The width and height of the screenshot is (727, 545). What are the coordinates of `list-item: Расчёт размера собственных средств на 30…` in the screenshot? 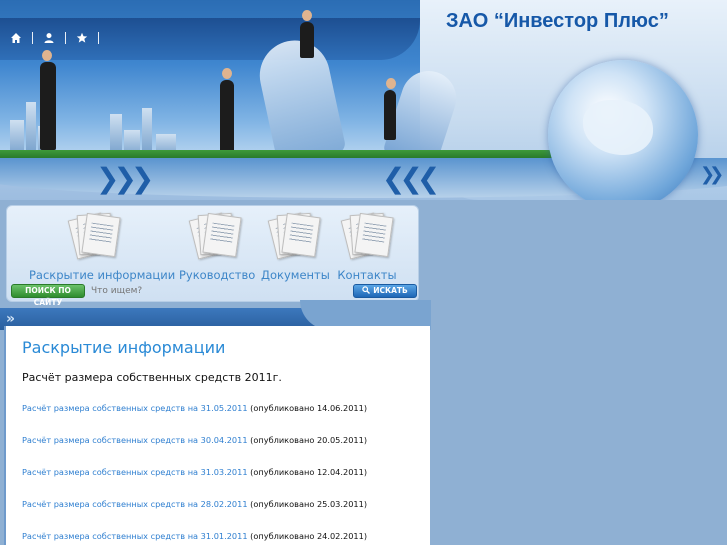 It's located at (194, 440).